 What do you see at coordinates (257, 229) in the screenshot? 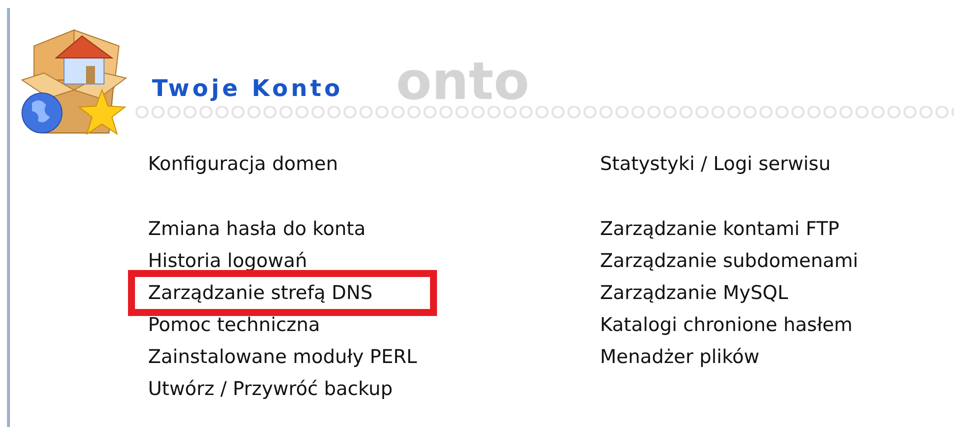
I see `menu-link: Zmiana hasła do konta` at bounding box center [257, 229].